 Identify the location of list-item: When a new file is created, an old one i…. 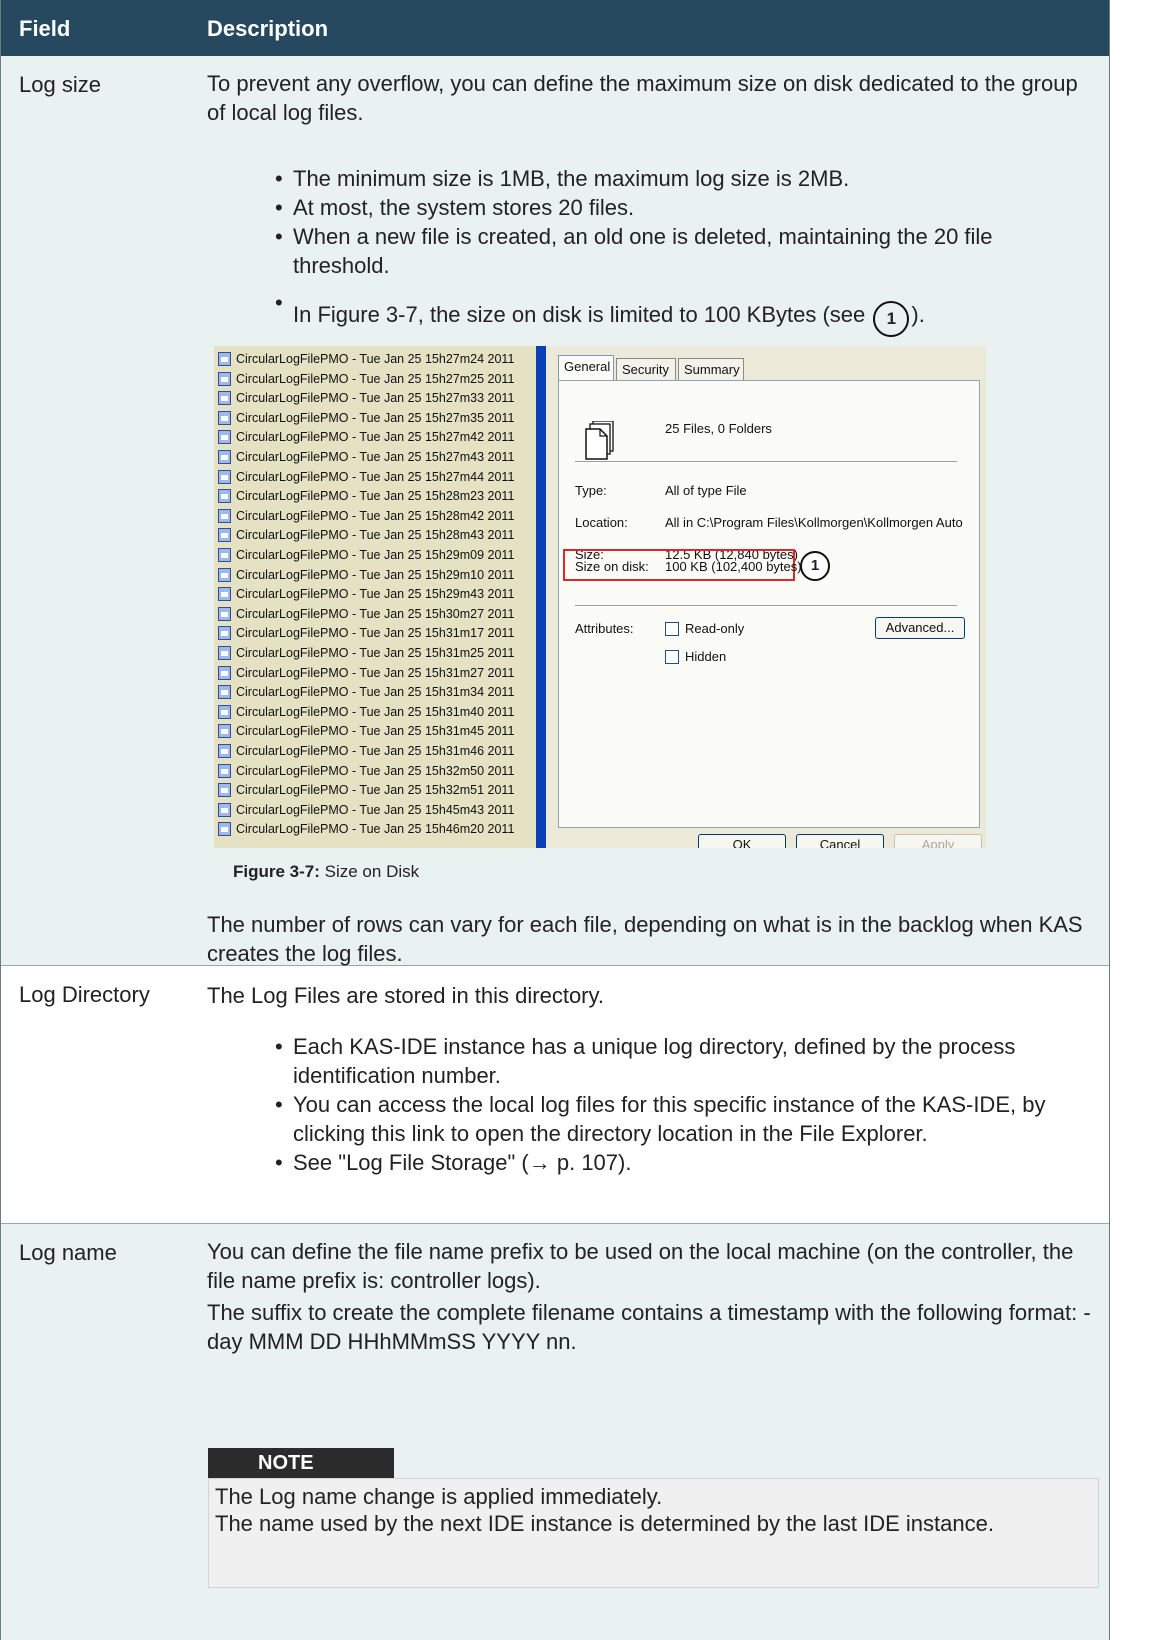
(684, 251).